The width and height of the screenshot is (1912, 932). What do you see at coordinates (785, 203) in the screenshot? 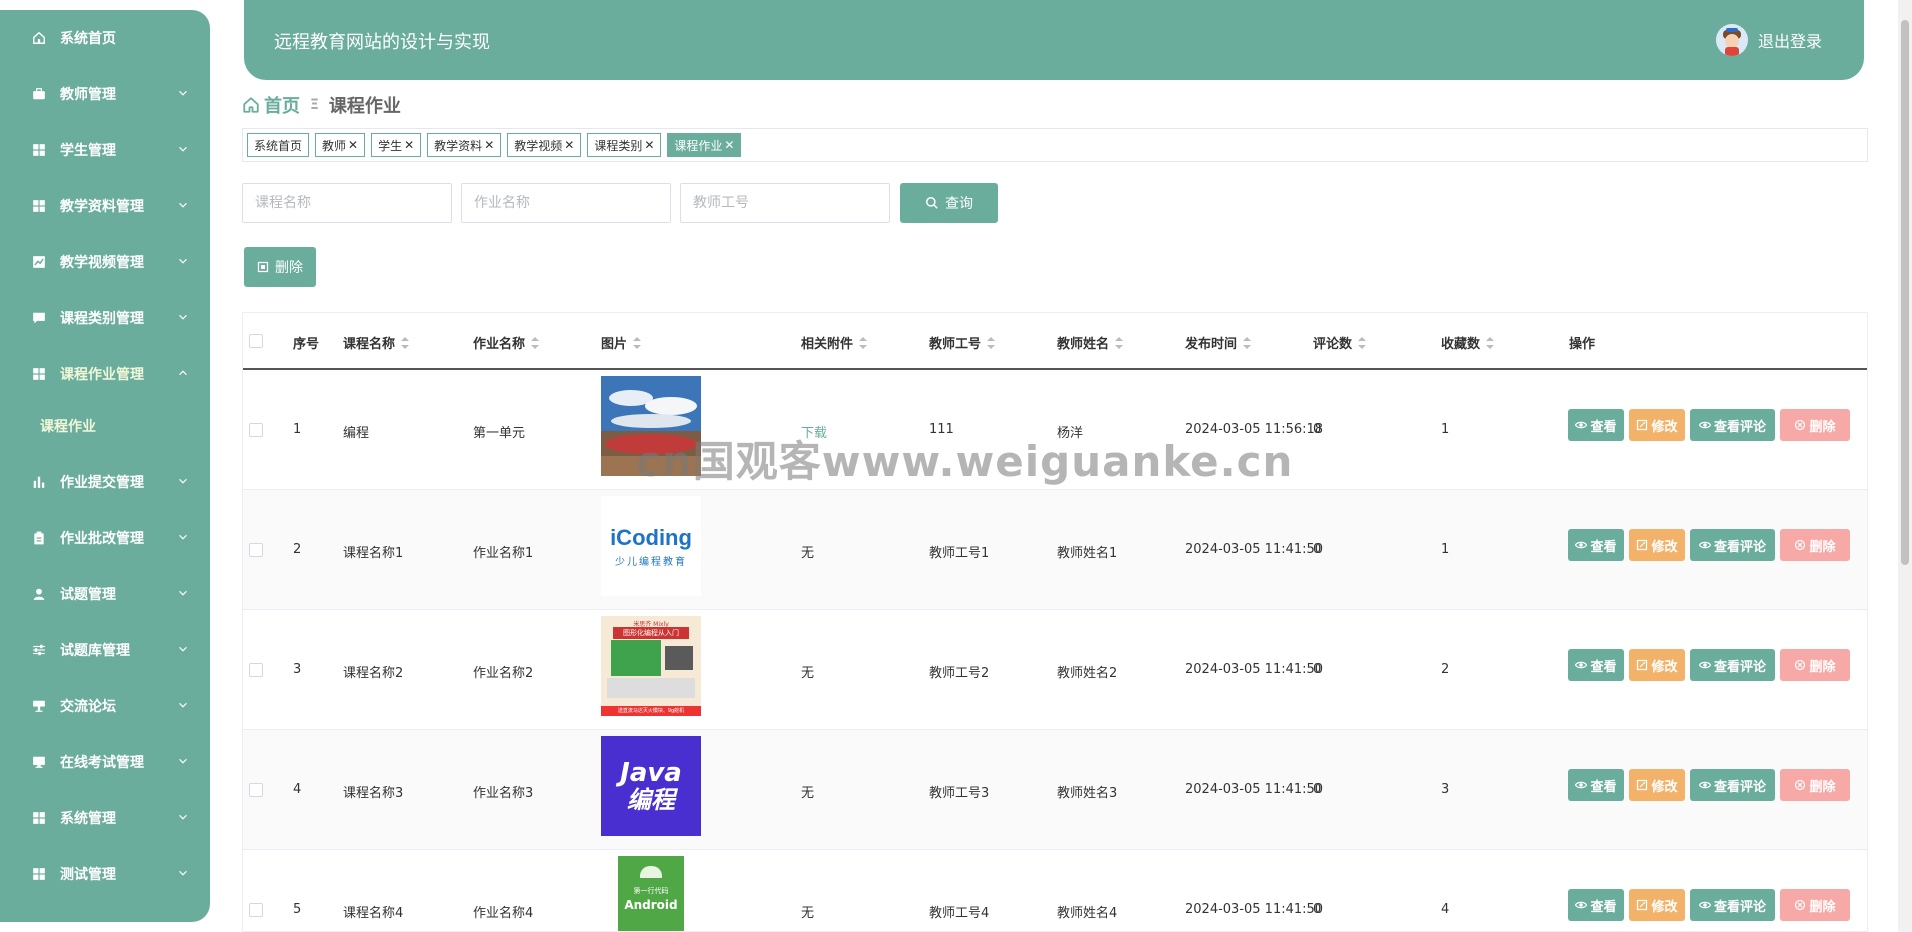
I see `teacher-id-input` at bounding box center [785, 203].